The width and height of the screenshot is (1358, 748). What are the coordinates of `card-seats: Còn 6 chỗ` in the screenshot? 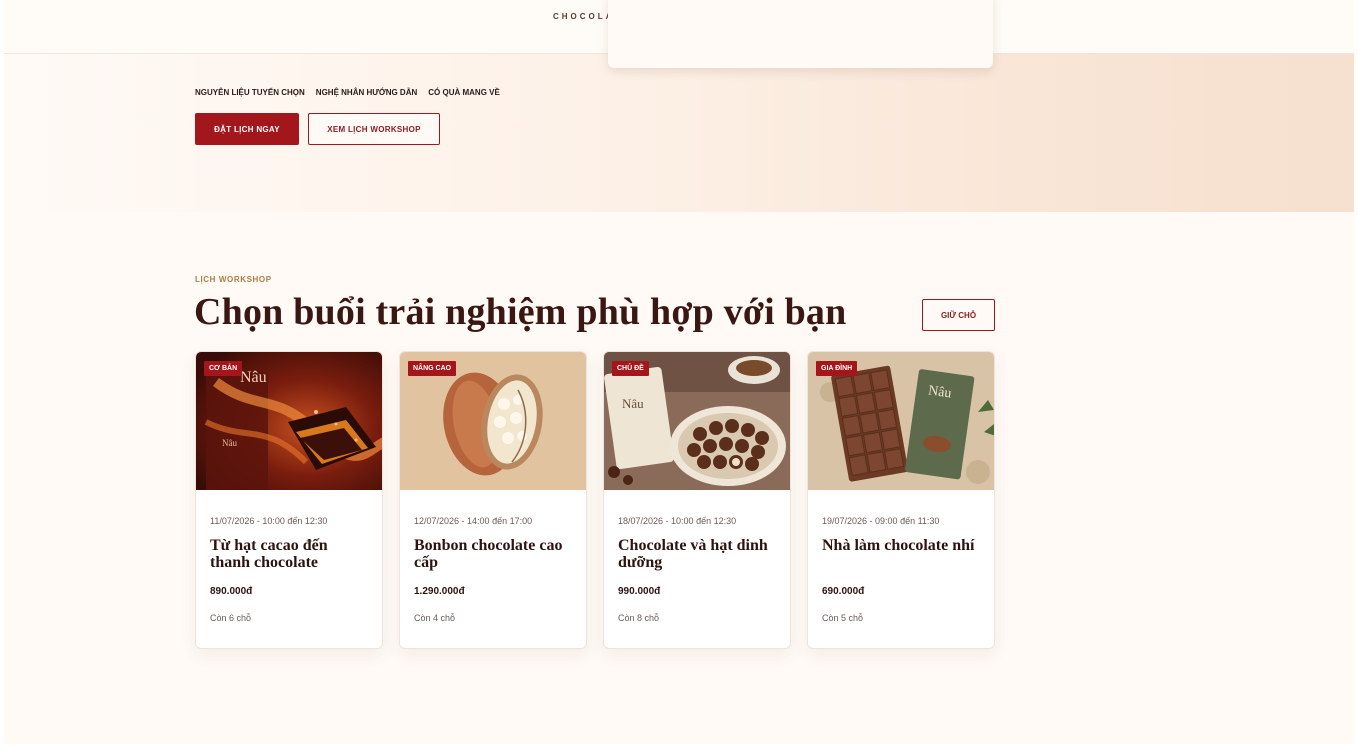 It's located at (231, 618).